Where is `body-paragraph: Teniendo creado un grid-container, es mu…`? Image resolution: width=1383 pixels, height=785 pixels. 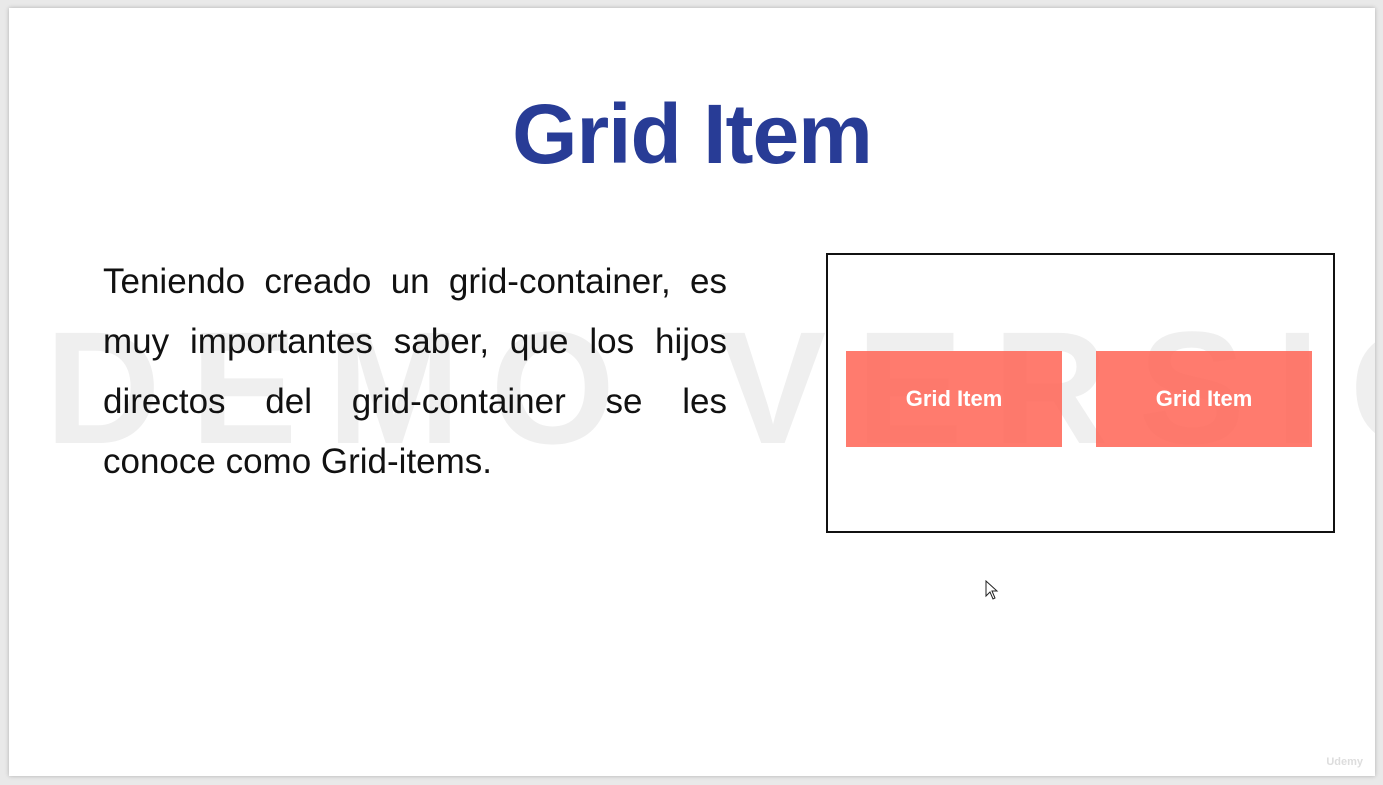 body-paragraph: Teniendo creado un grid-container, es mu… is located at coordinates (415, 371).